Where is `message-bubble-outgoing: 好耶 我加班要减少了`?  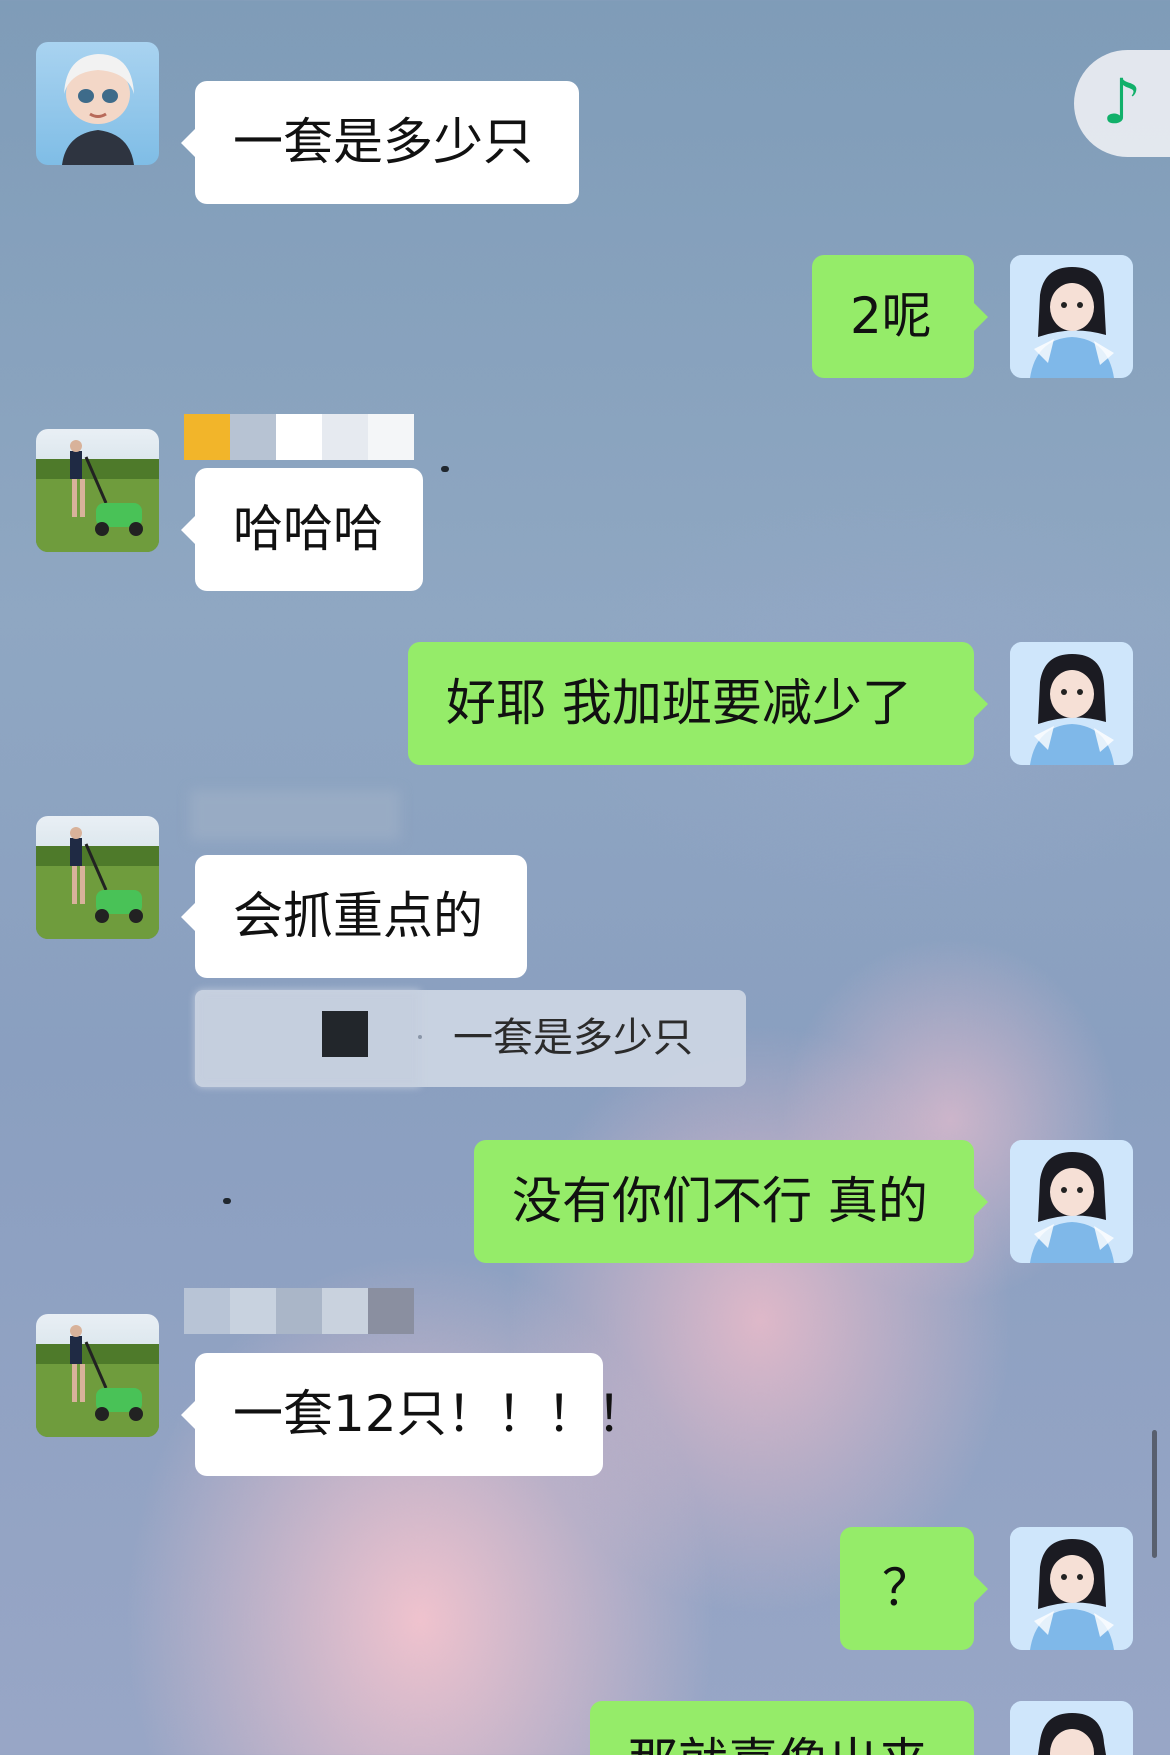 message-bubble-outgoing: 好耶 我加班要减少了 is located at coordinates (698, 703).